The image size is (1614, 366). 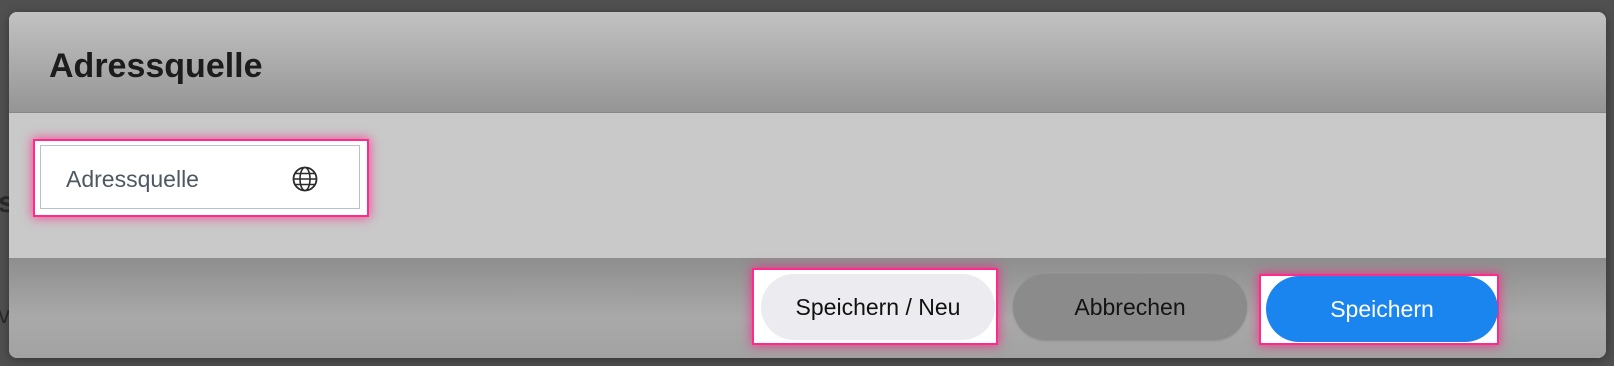 I want to click on address-source-field-highlight: Adressquelle, so click(x=201, y=178).